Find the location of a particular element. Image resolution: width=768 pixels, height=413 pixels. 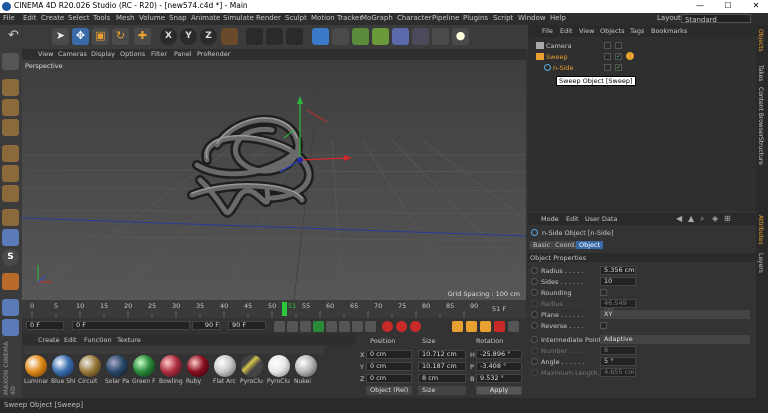

size-x-field: 10.712 cm is located at coordinates (442, 354).